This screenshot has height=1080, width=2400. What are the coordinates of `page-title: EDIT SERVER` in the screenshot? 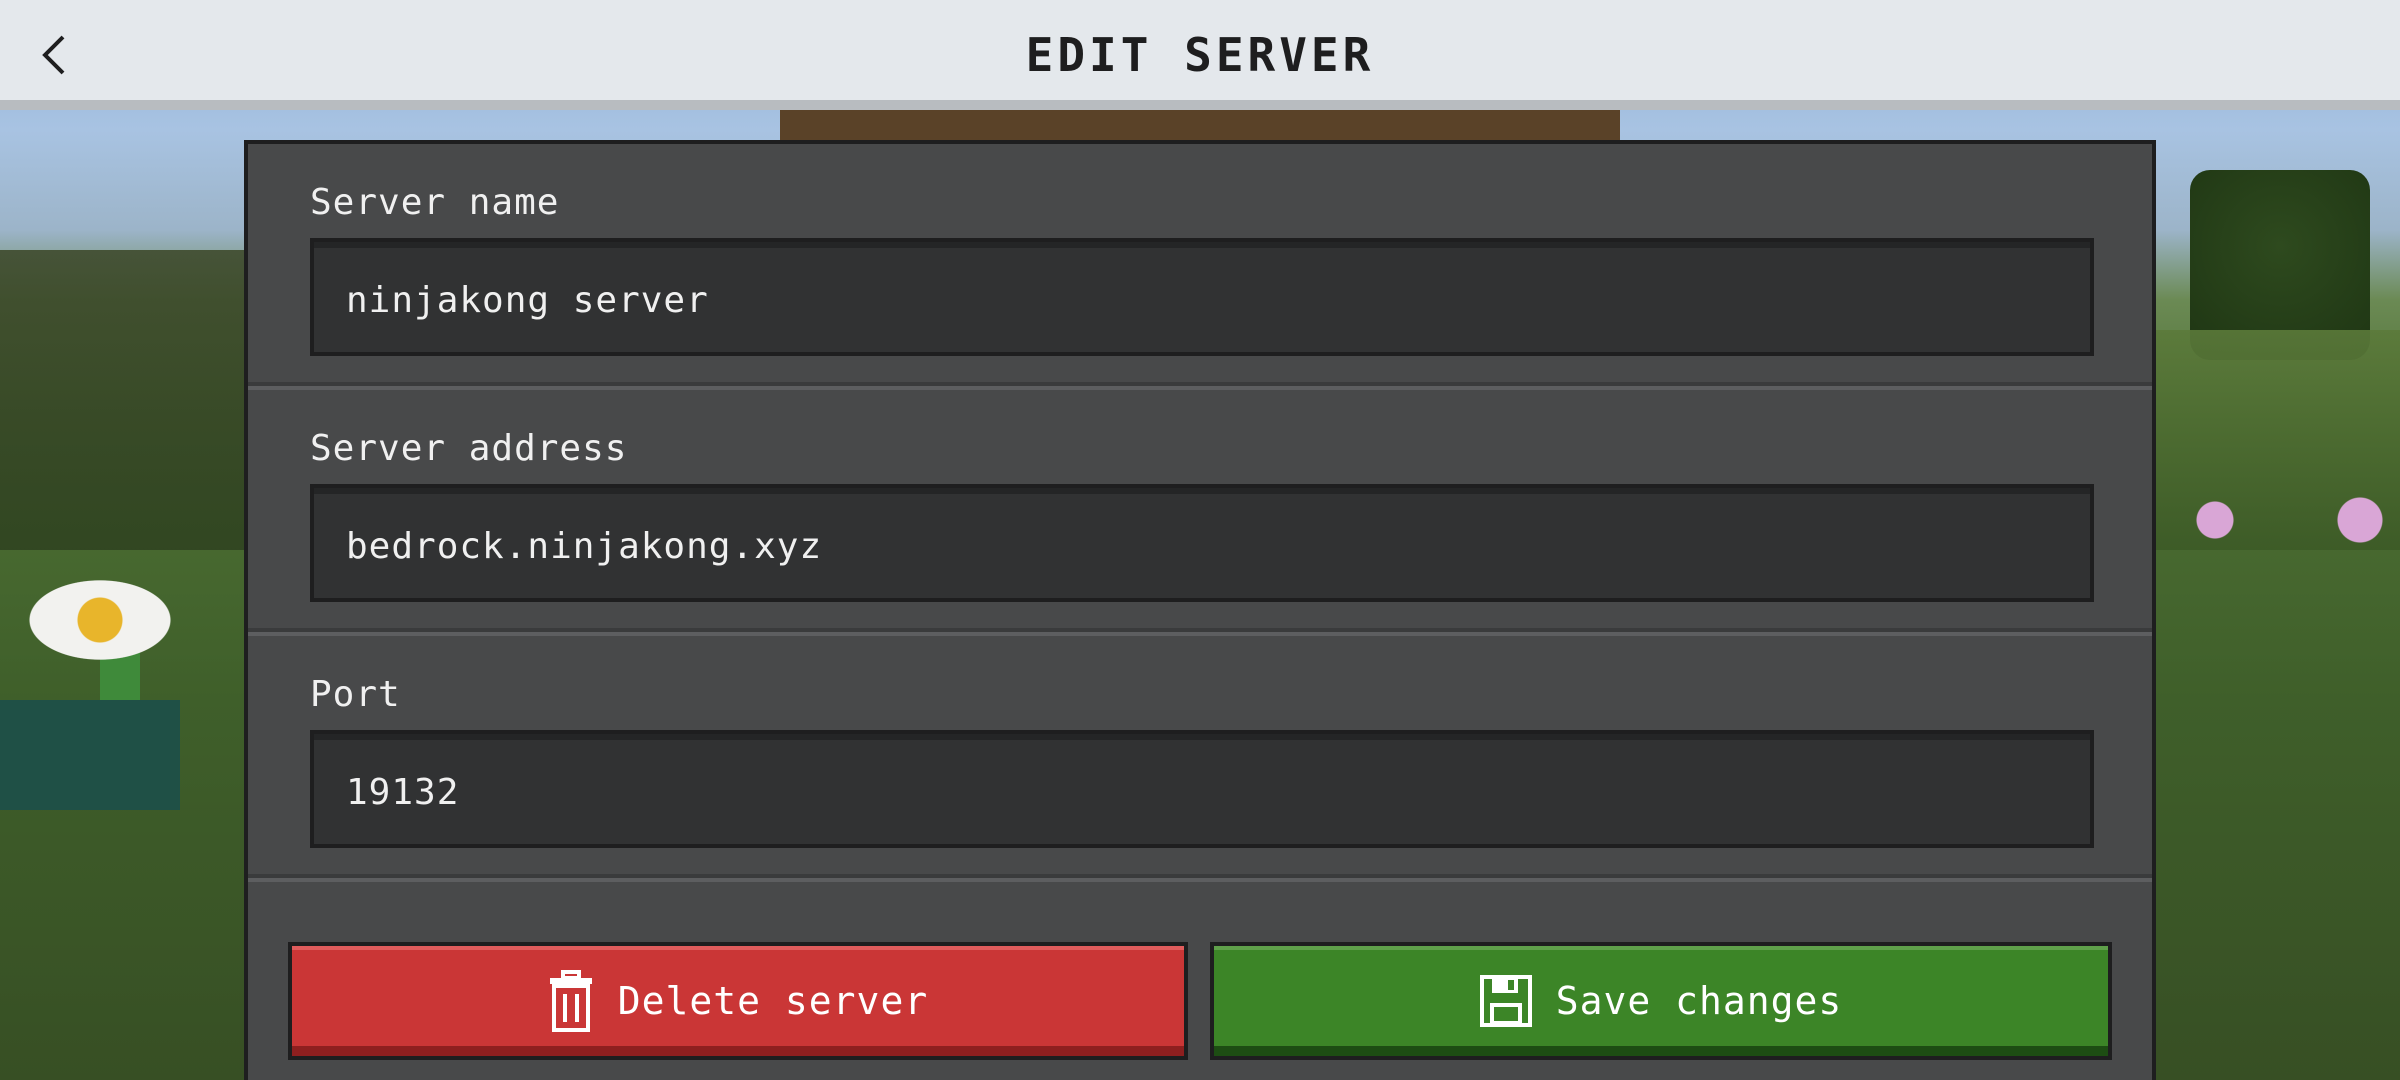 It's located at (1200, 55).